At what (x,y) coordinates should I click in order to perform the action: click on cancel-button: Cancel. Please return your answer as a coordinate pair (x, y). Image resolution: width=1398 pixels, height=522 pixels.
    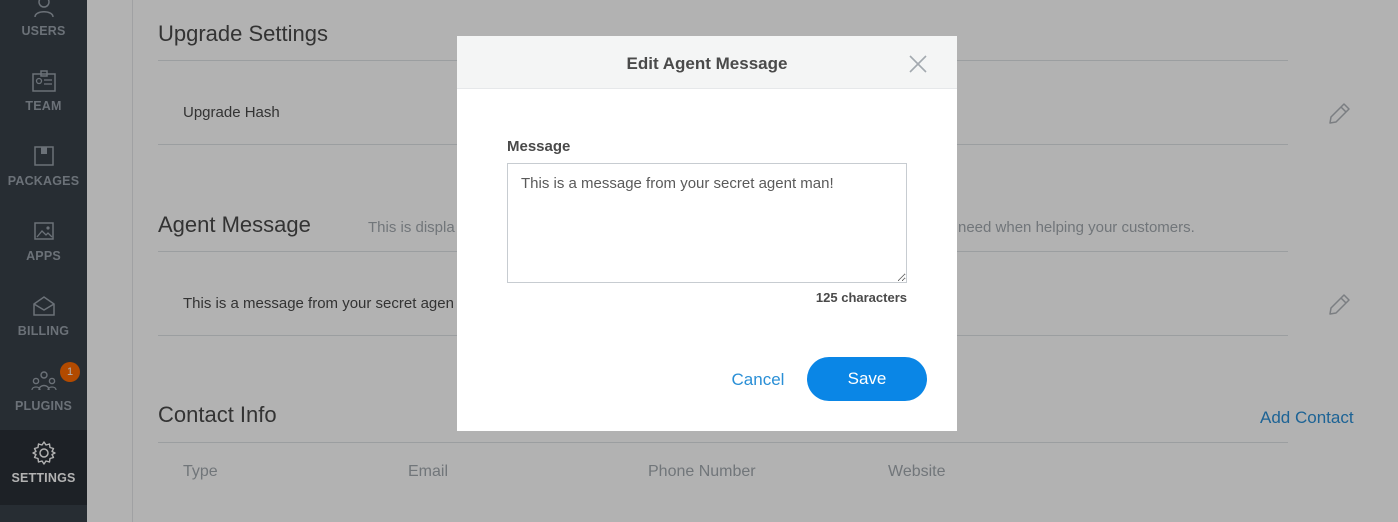
    Looking at the image, I should click on (758, 380).